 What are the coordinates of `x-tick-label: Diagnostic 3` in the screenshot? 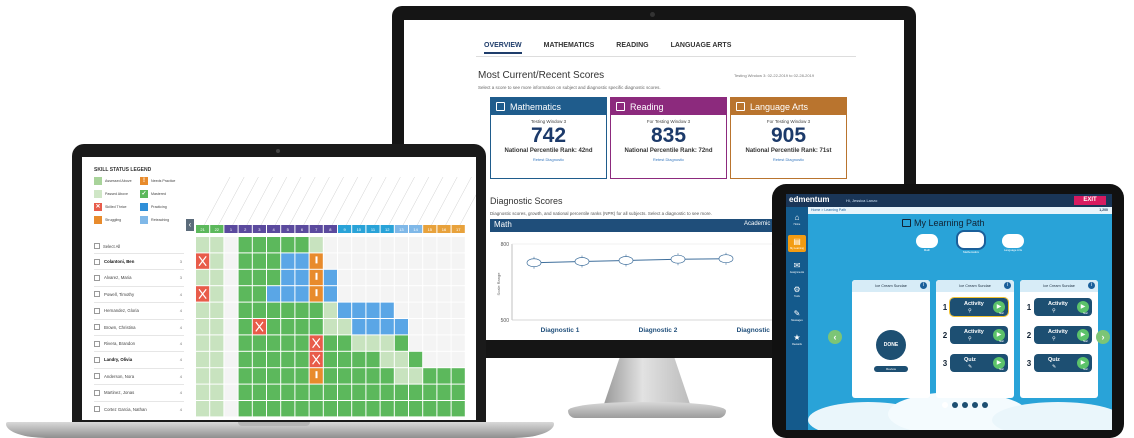 It's located at (756, 330).